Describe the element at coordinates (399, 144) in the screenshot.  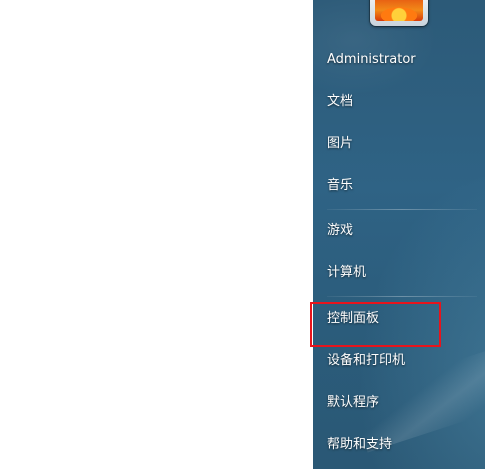
I see `menu-item-pictures: 图片` at that location.